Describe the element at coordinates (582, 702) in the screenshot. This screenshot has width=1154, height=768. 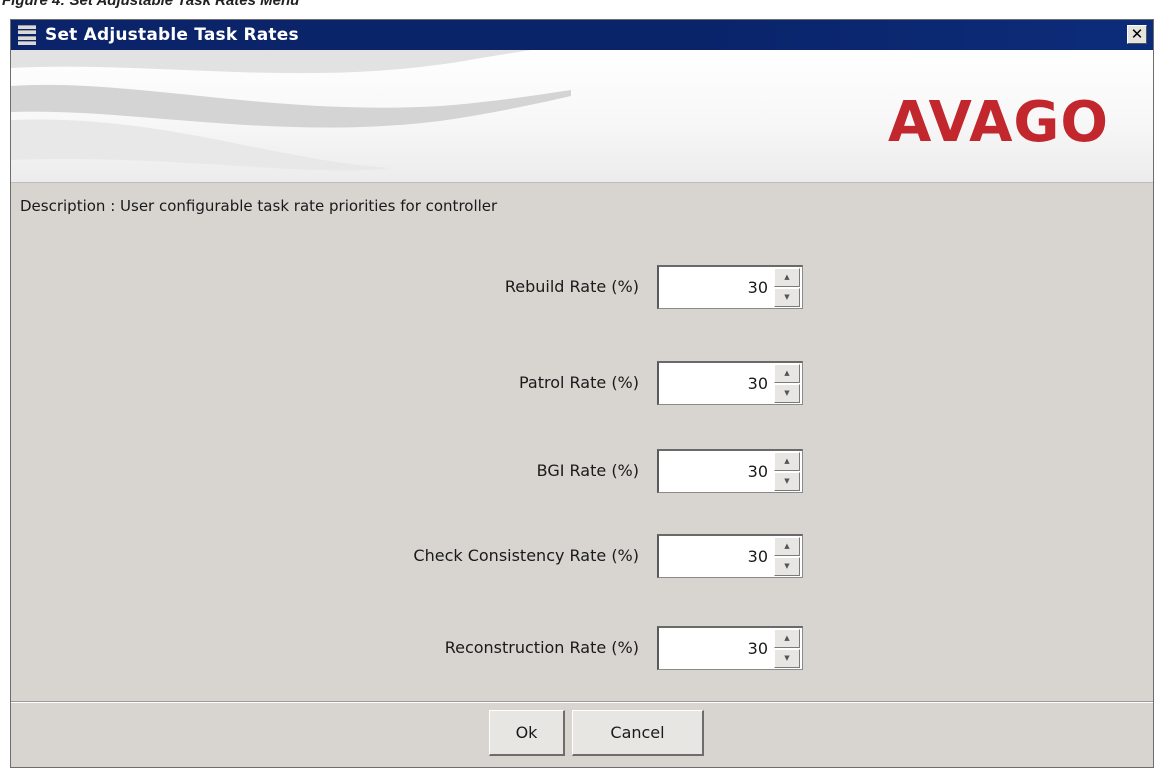
I see `footer-separator` at that location.